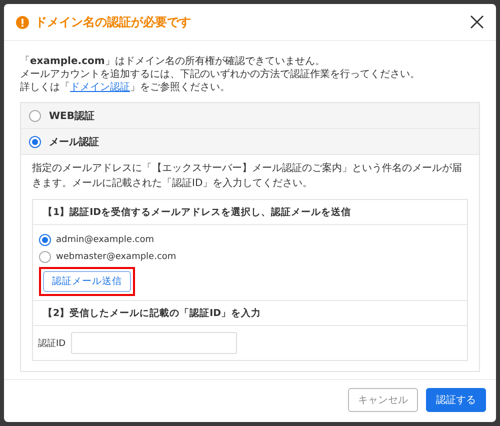  Describe the element at coordinates (477, 22) in the screenshot. I see `close-icon` at that location.